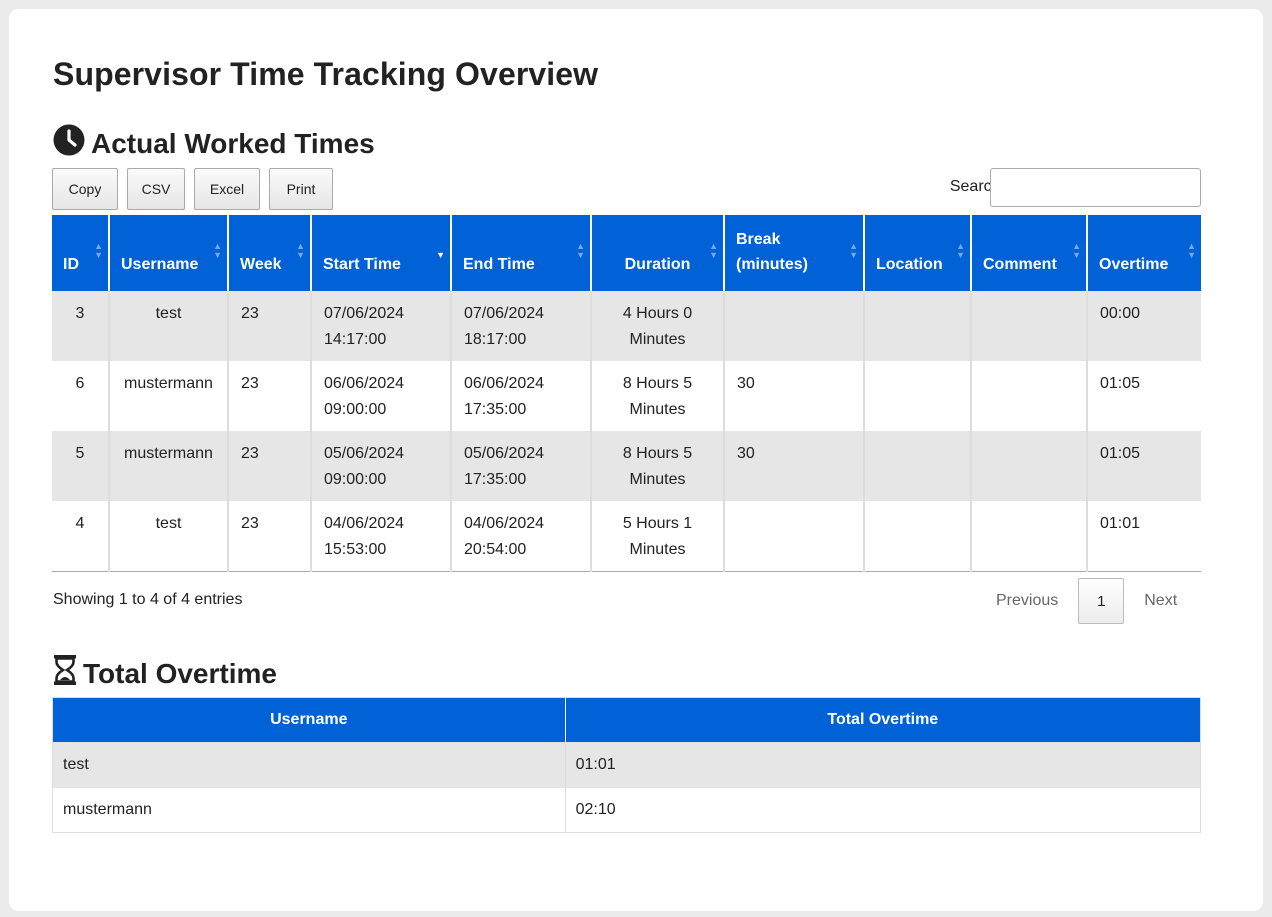 The width and height of the screenshot is (1272, 917). I want to click on cell-total-overtime: 02:10, so click(883, 810).